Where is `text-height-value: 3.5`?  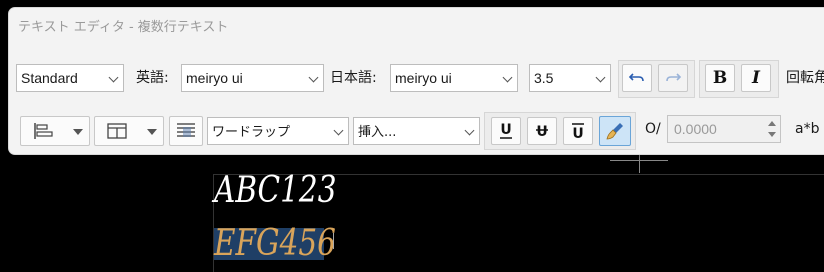 text-height-value: 3.5 is located at coordinates (544, 78).